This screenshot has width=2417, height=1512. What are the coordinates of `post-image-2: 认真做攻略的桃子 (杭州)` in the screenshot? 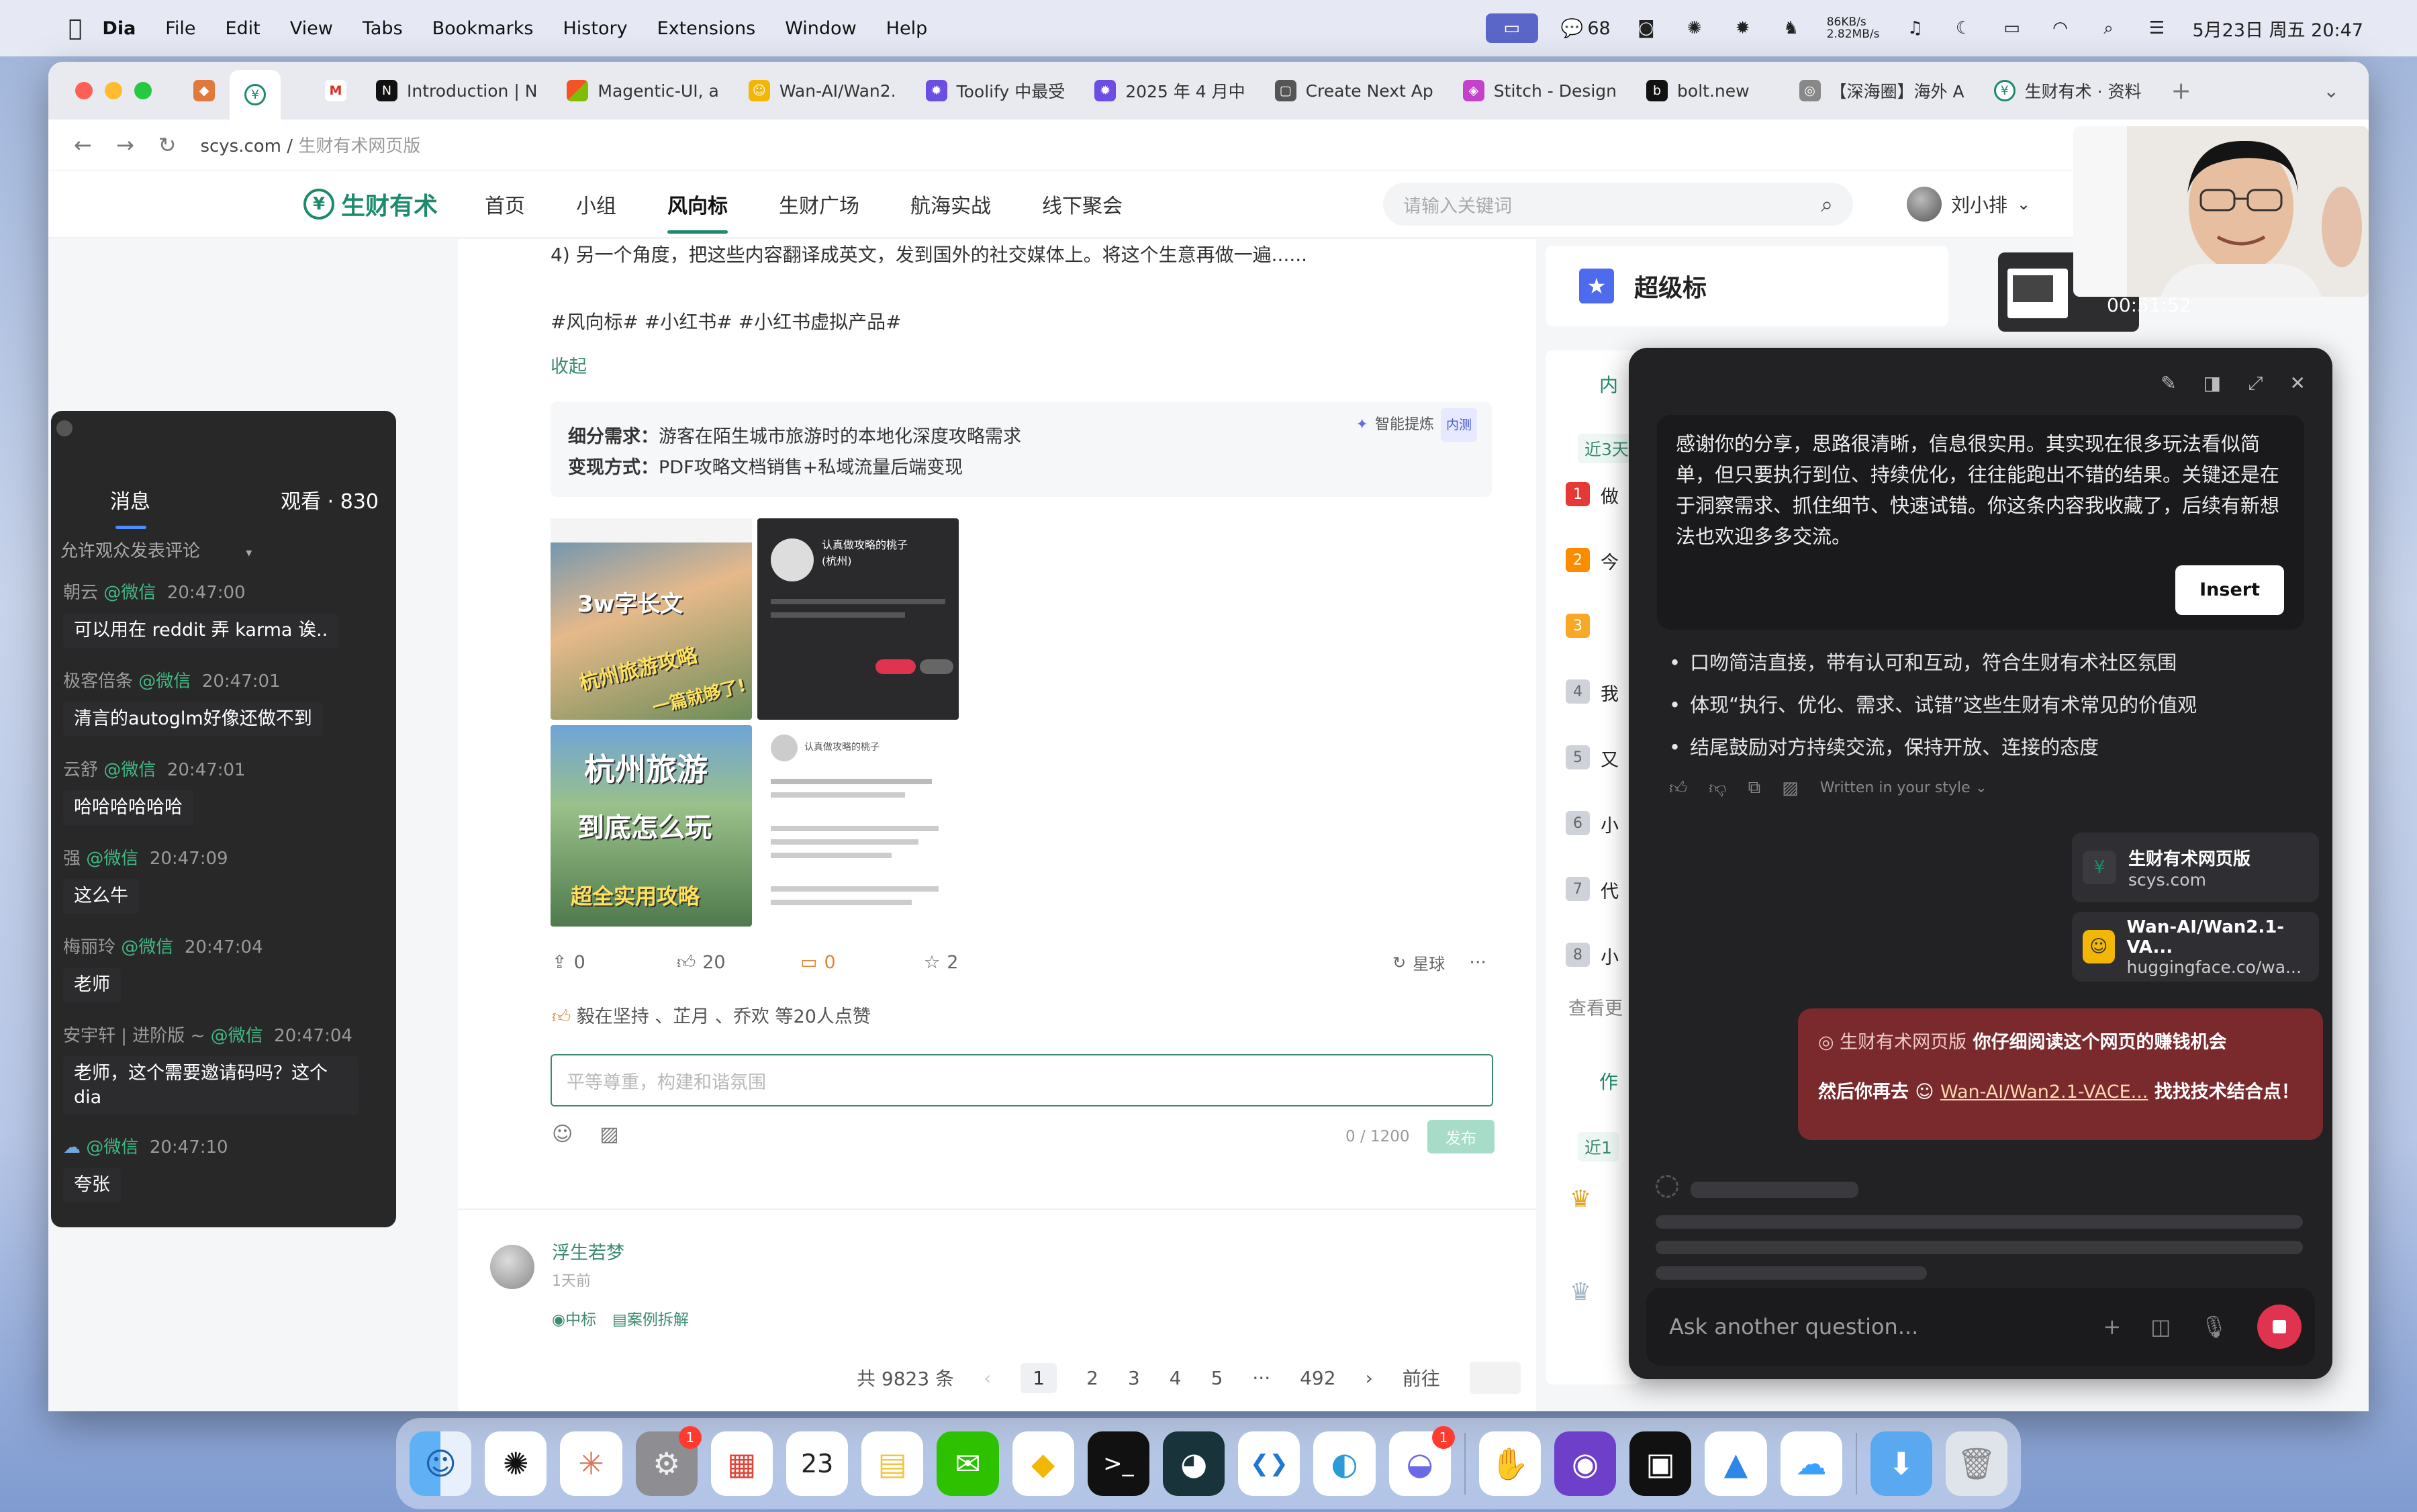 It's located at (858, 619).